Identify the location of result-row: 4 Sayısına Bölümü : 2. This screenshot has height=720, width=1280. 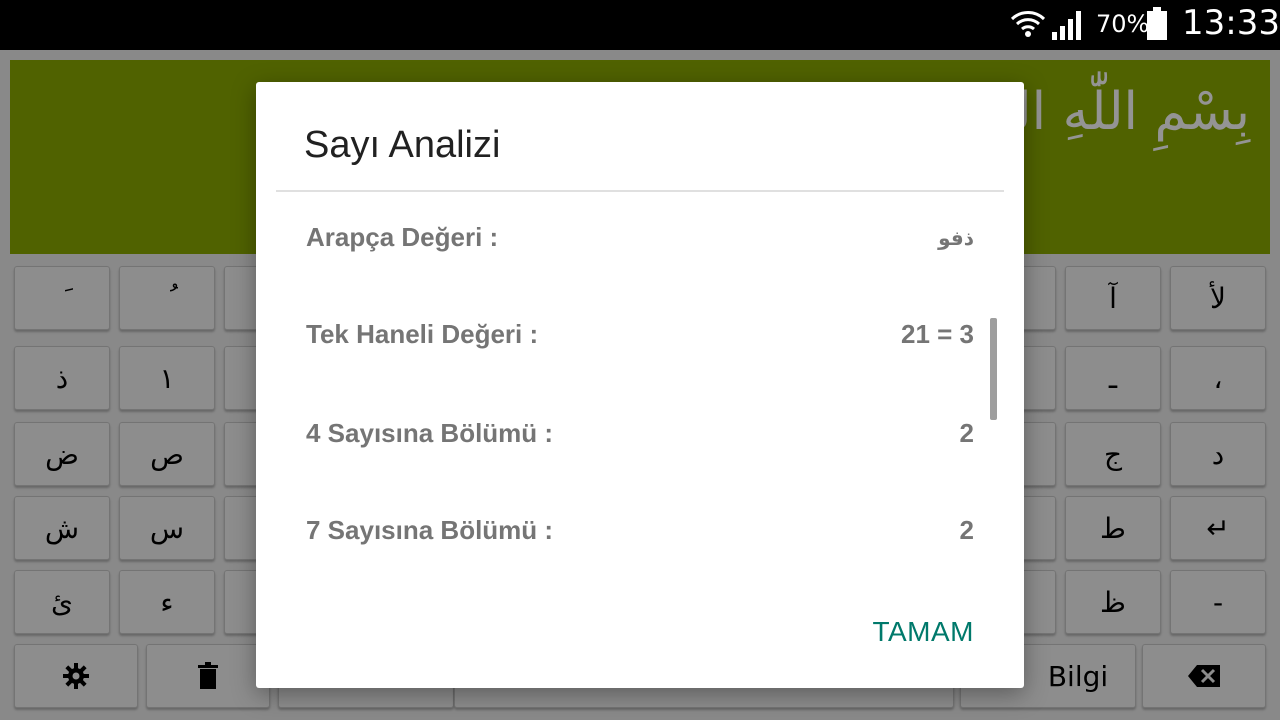
(640, 438).